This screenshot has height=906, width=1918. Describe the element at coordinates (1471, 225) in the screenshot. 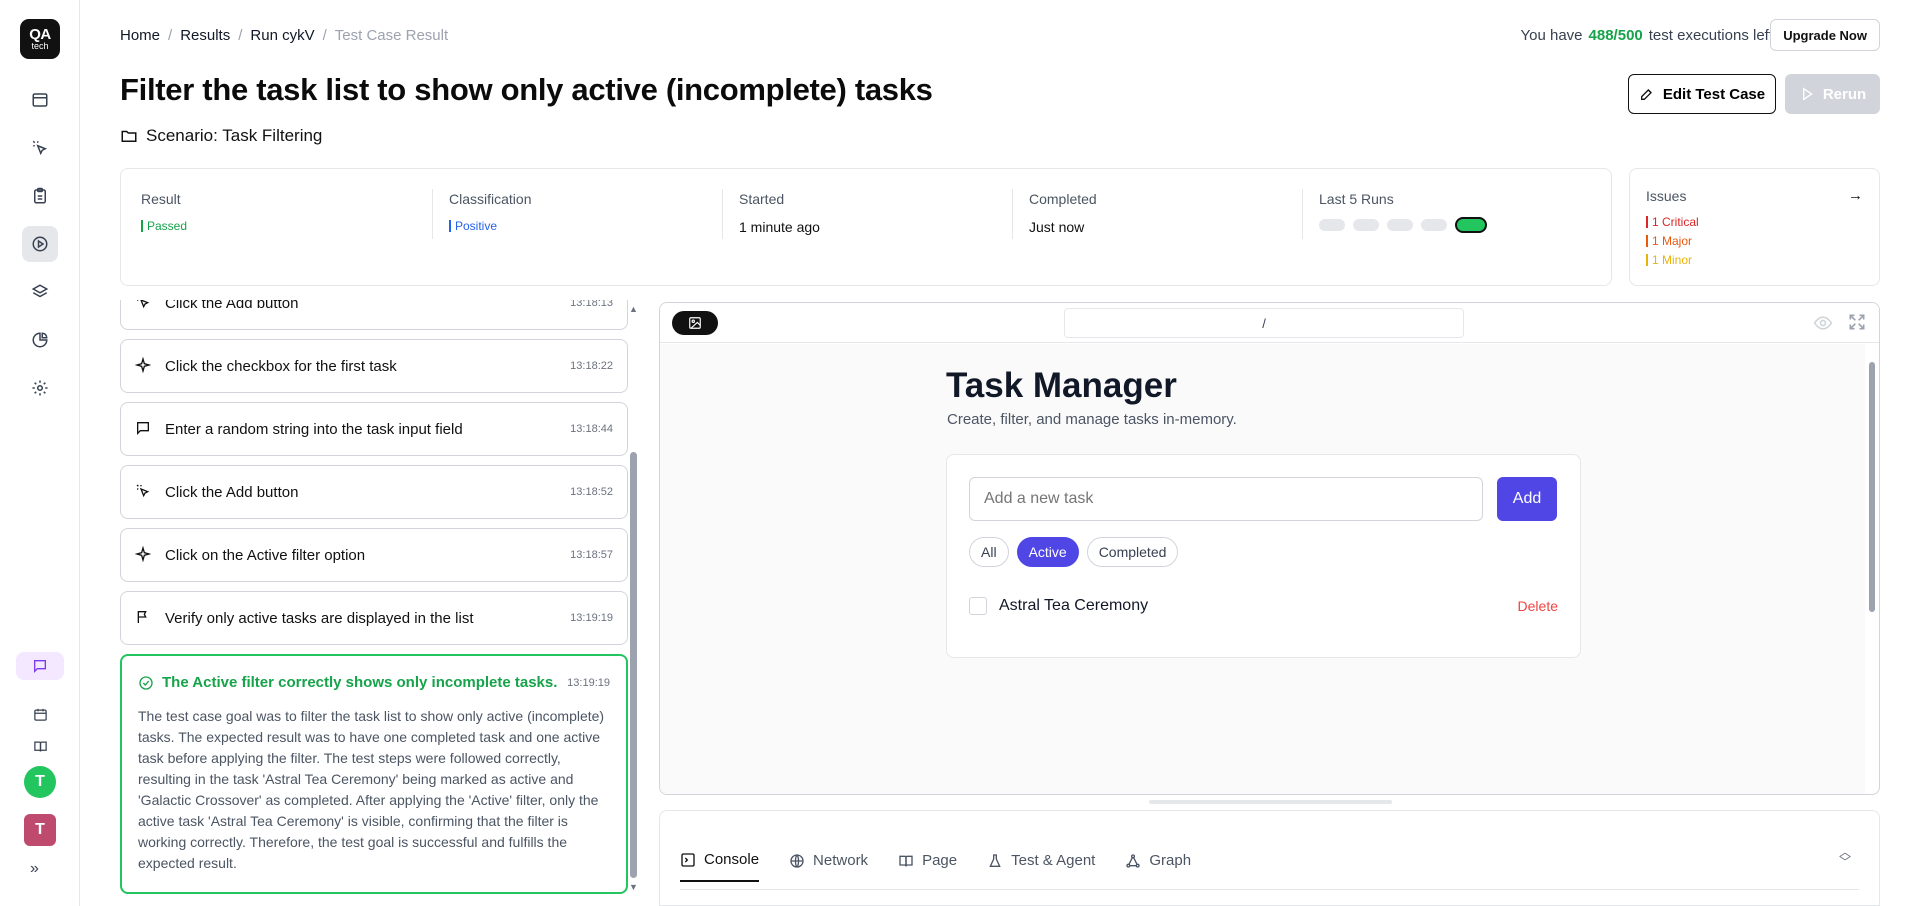

I see `run-pill-current` at that location.